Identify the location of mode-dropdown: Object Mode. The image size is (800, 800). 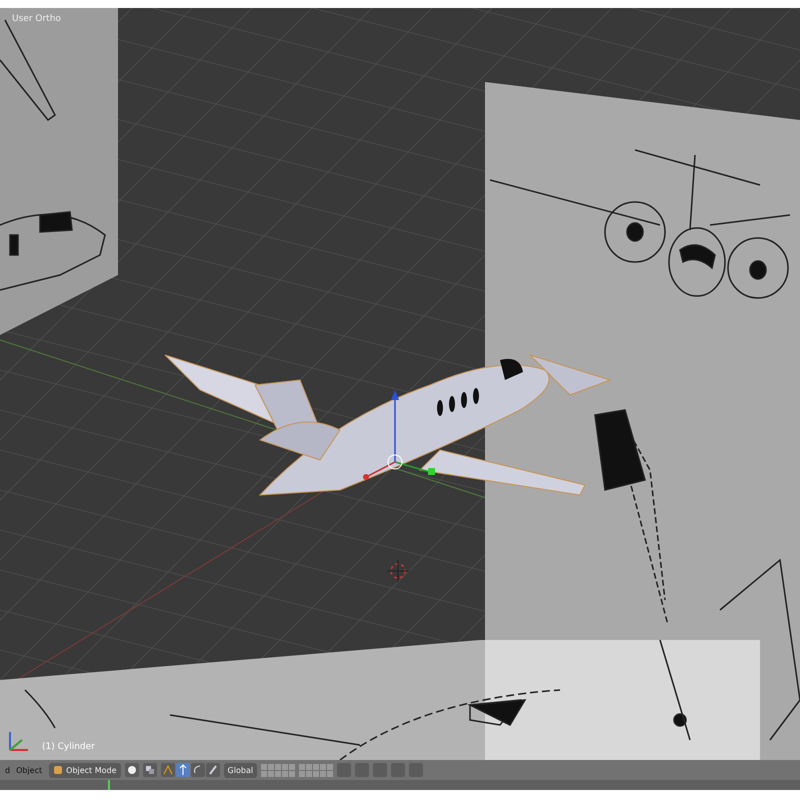
(85, 770).